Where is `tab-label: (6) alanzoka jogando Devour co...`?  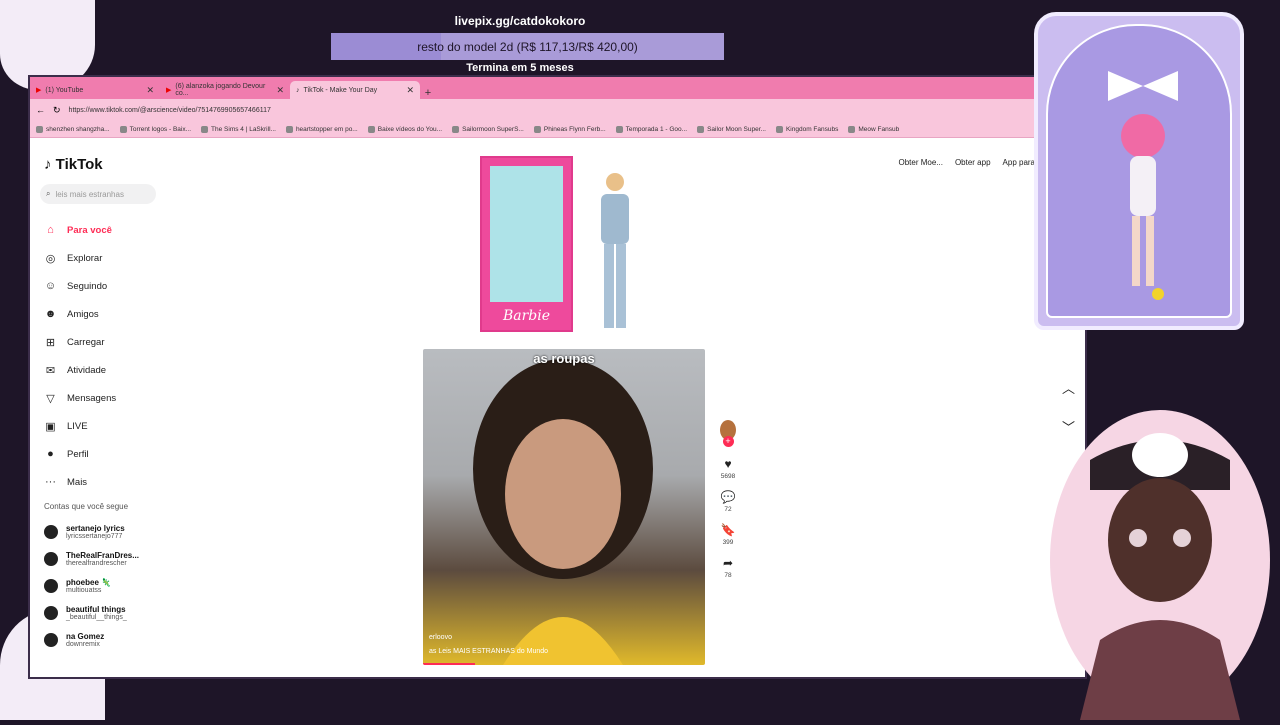 tab-label: (6) alanzoka jogando Devour co... is located at coordinates (220, 90).